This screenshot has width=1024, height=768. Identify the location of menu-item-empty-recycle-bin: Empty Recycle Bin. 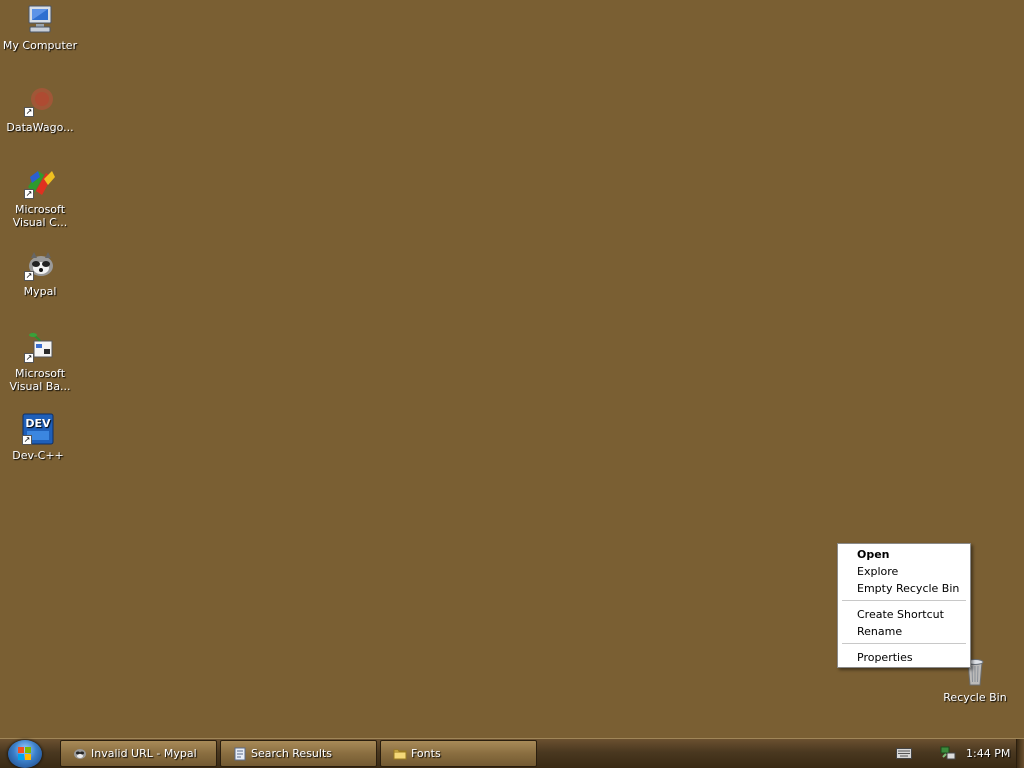
(904, 588).